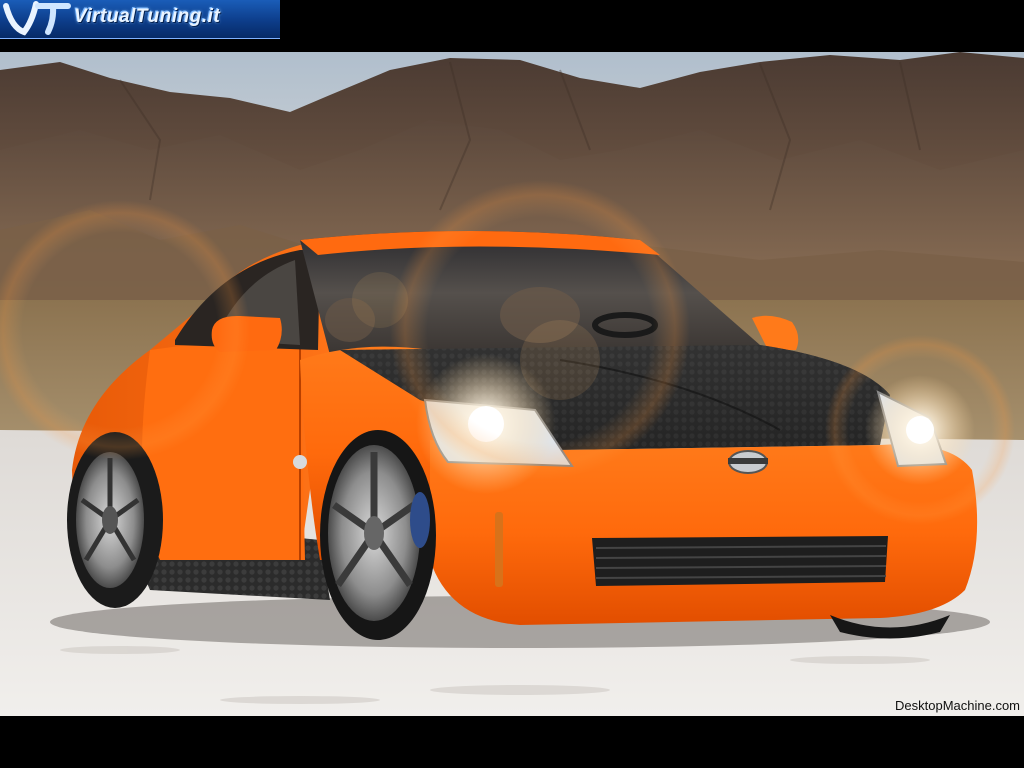  I want to click on virtualtuning-logo: VirtualTuning.it, so click(140, 19).